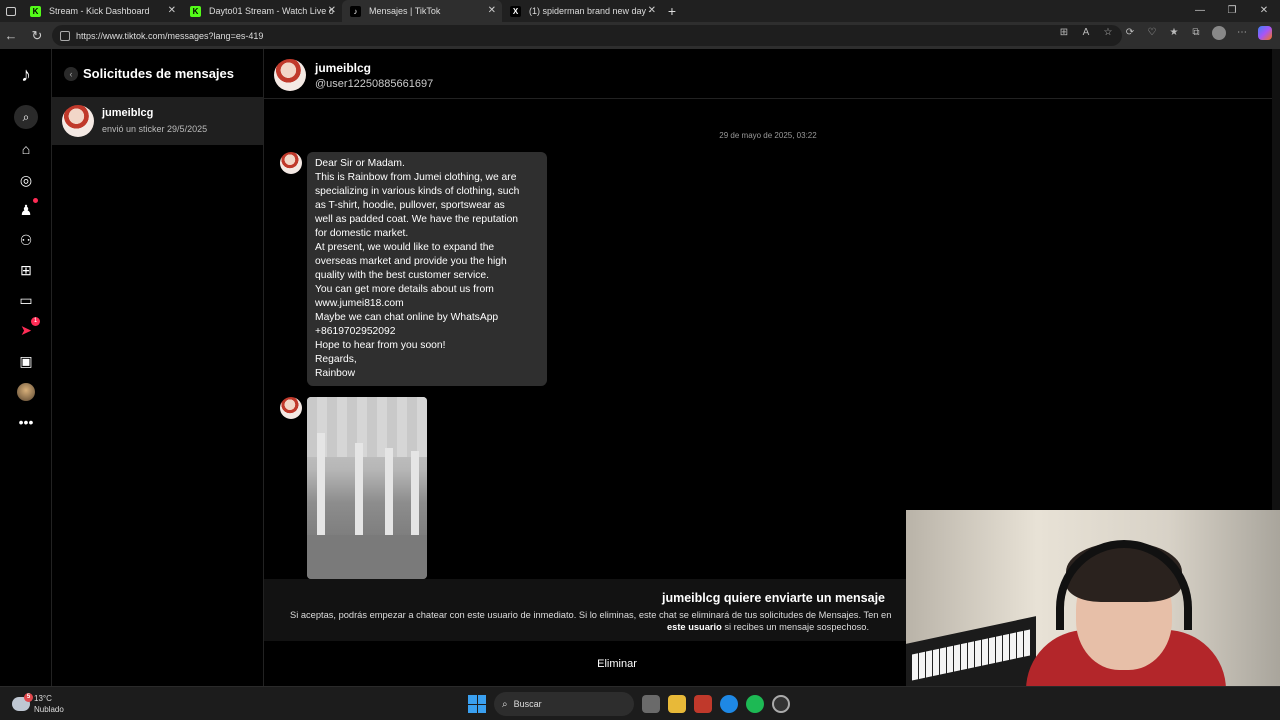  I want to click on browser-tab: ♪ Mensajes | TikTok, so click(422, 11).